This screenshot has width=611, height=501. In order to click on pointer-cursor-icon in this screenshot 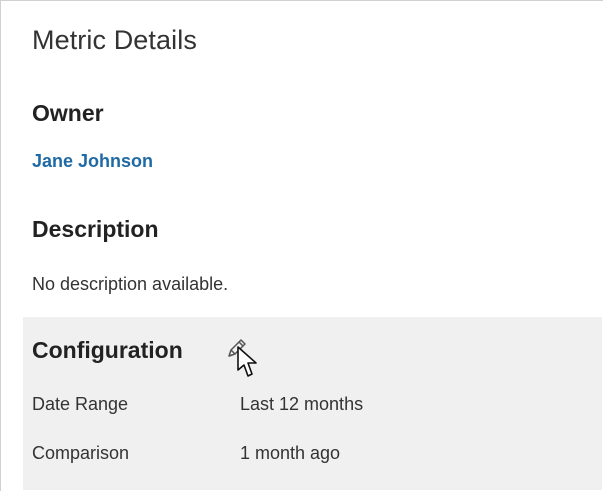, I will do `click(247, 361)`.